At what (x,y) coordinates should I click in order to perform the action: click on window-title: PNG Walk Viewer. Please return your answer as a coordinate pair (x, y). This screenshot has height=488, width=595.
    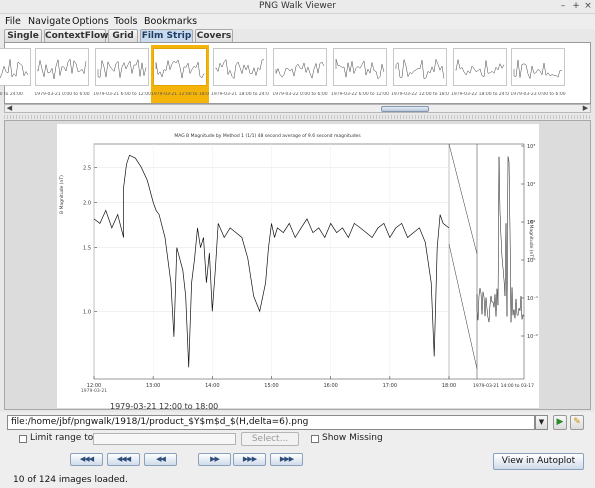
    Looking at the image, I should click on (297, 6).